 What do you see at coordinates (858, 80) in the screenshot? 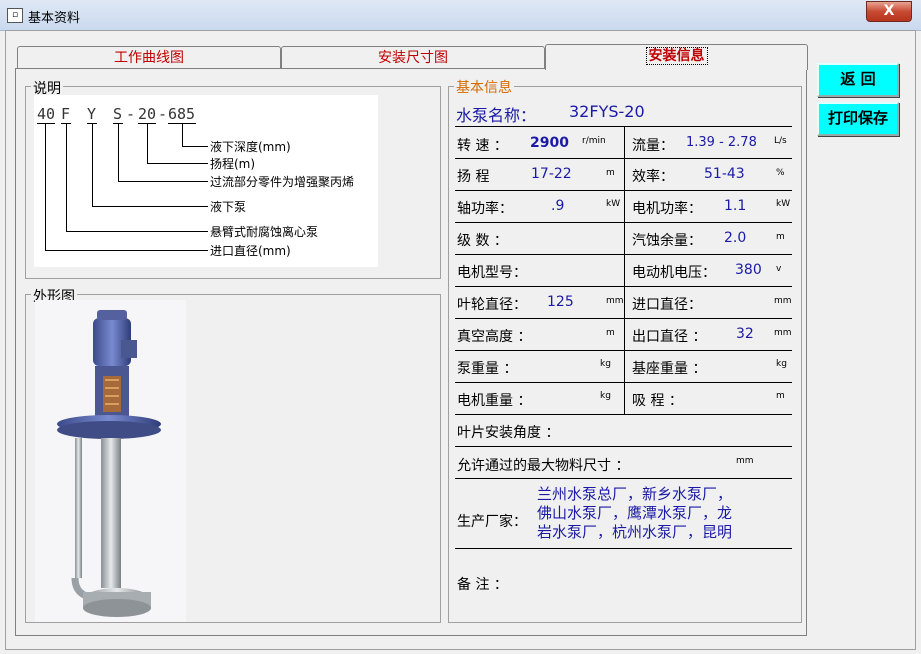
I see `back-button: 返 回` at bounding box center [858, 80].